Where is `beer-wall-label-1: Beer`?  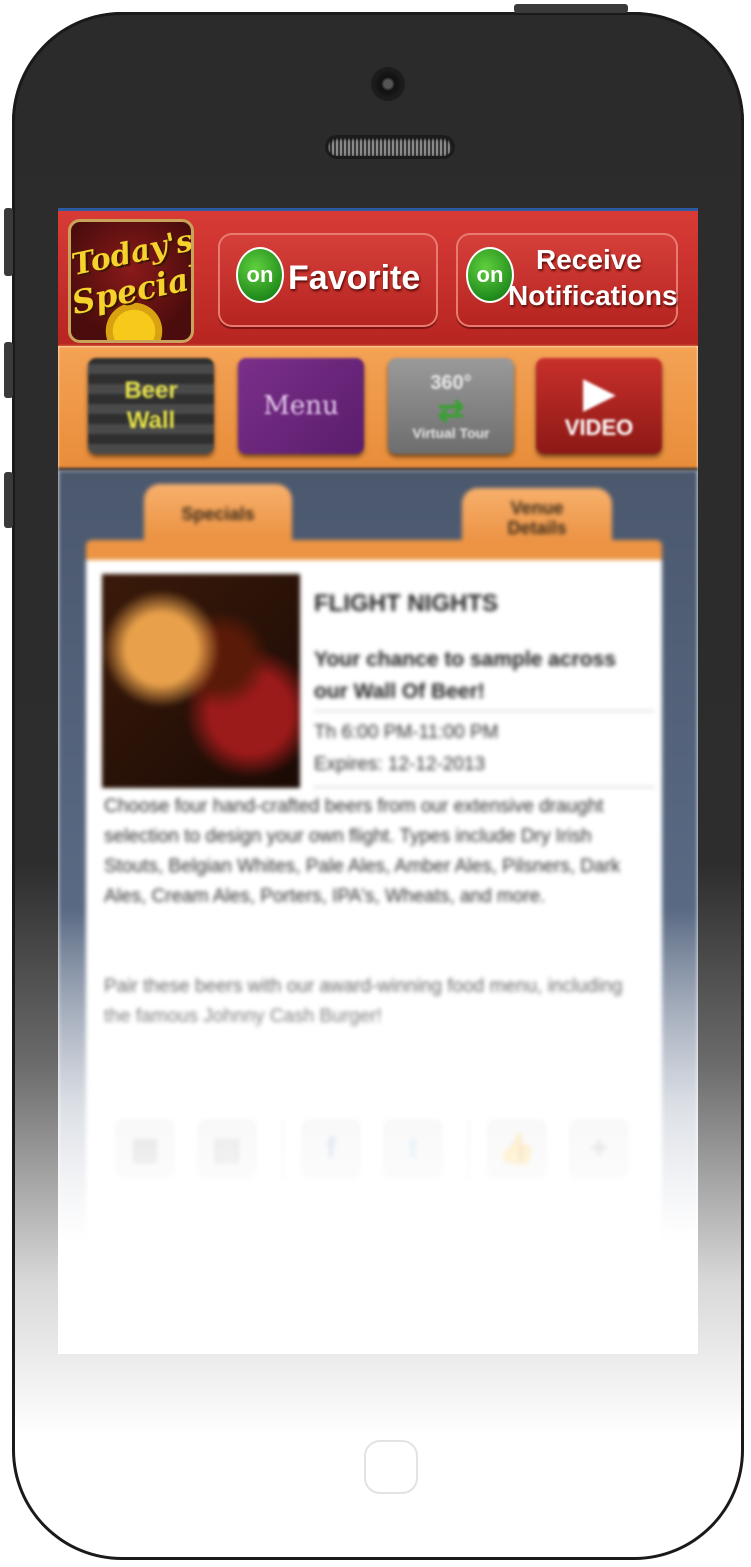 beer-wall-label-1: Beer is located at coordinates (151, 390).